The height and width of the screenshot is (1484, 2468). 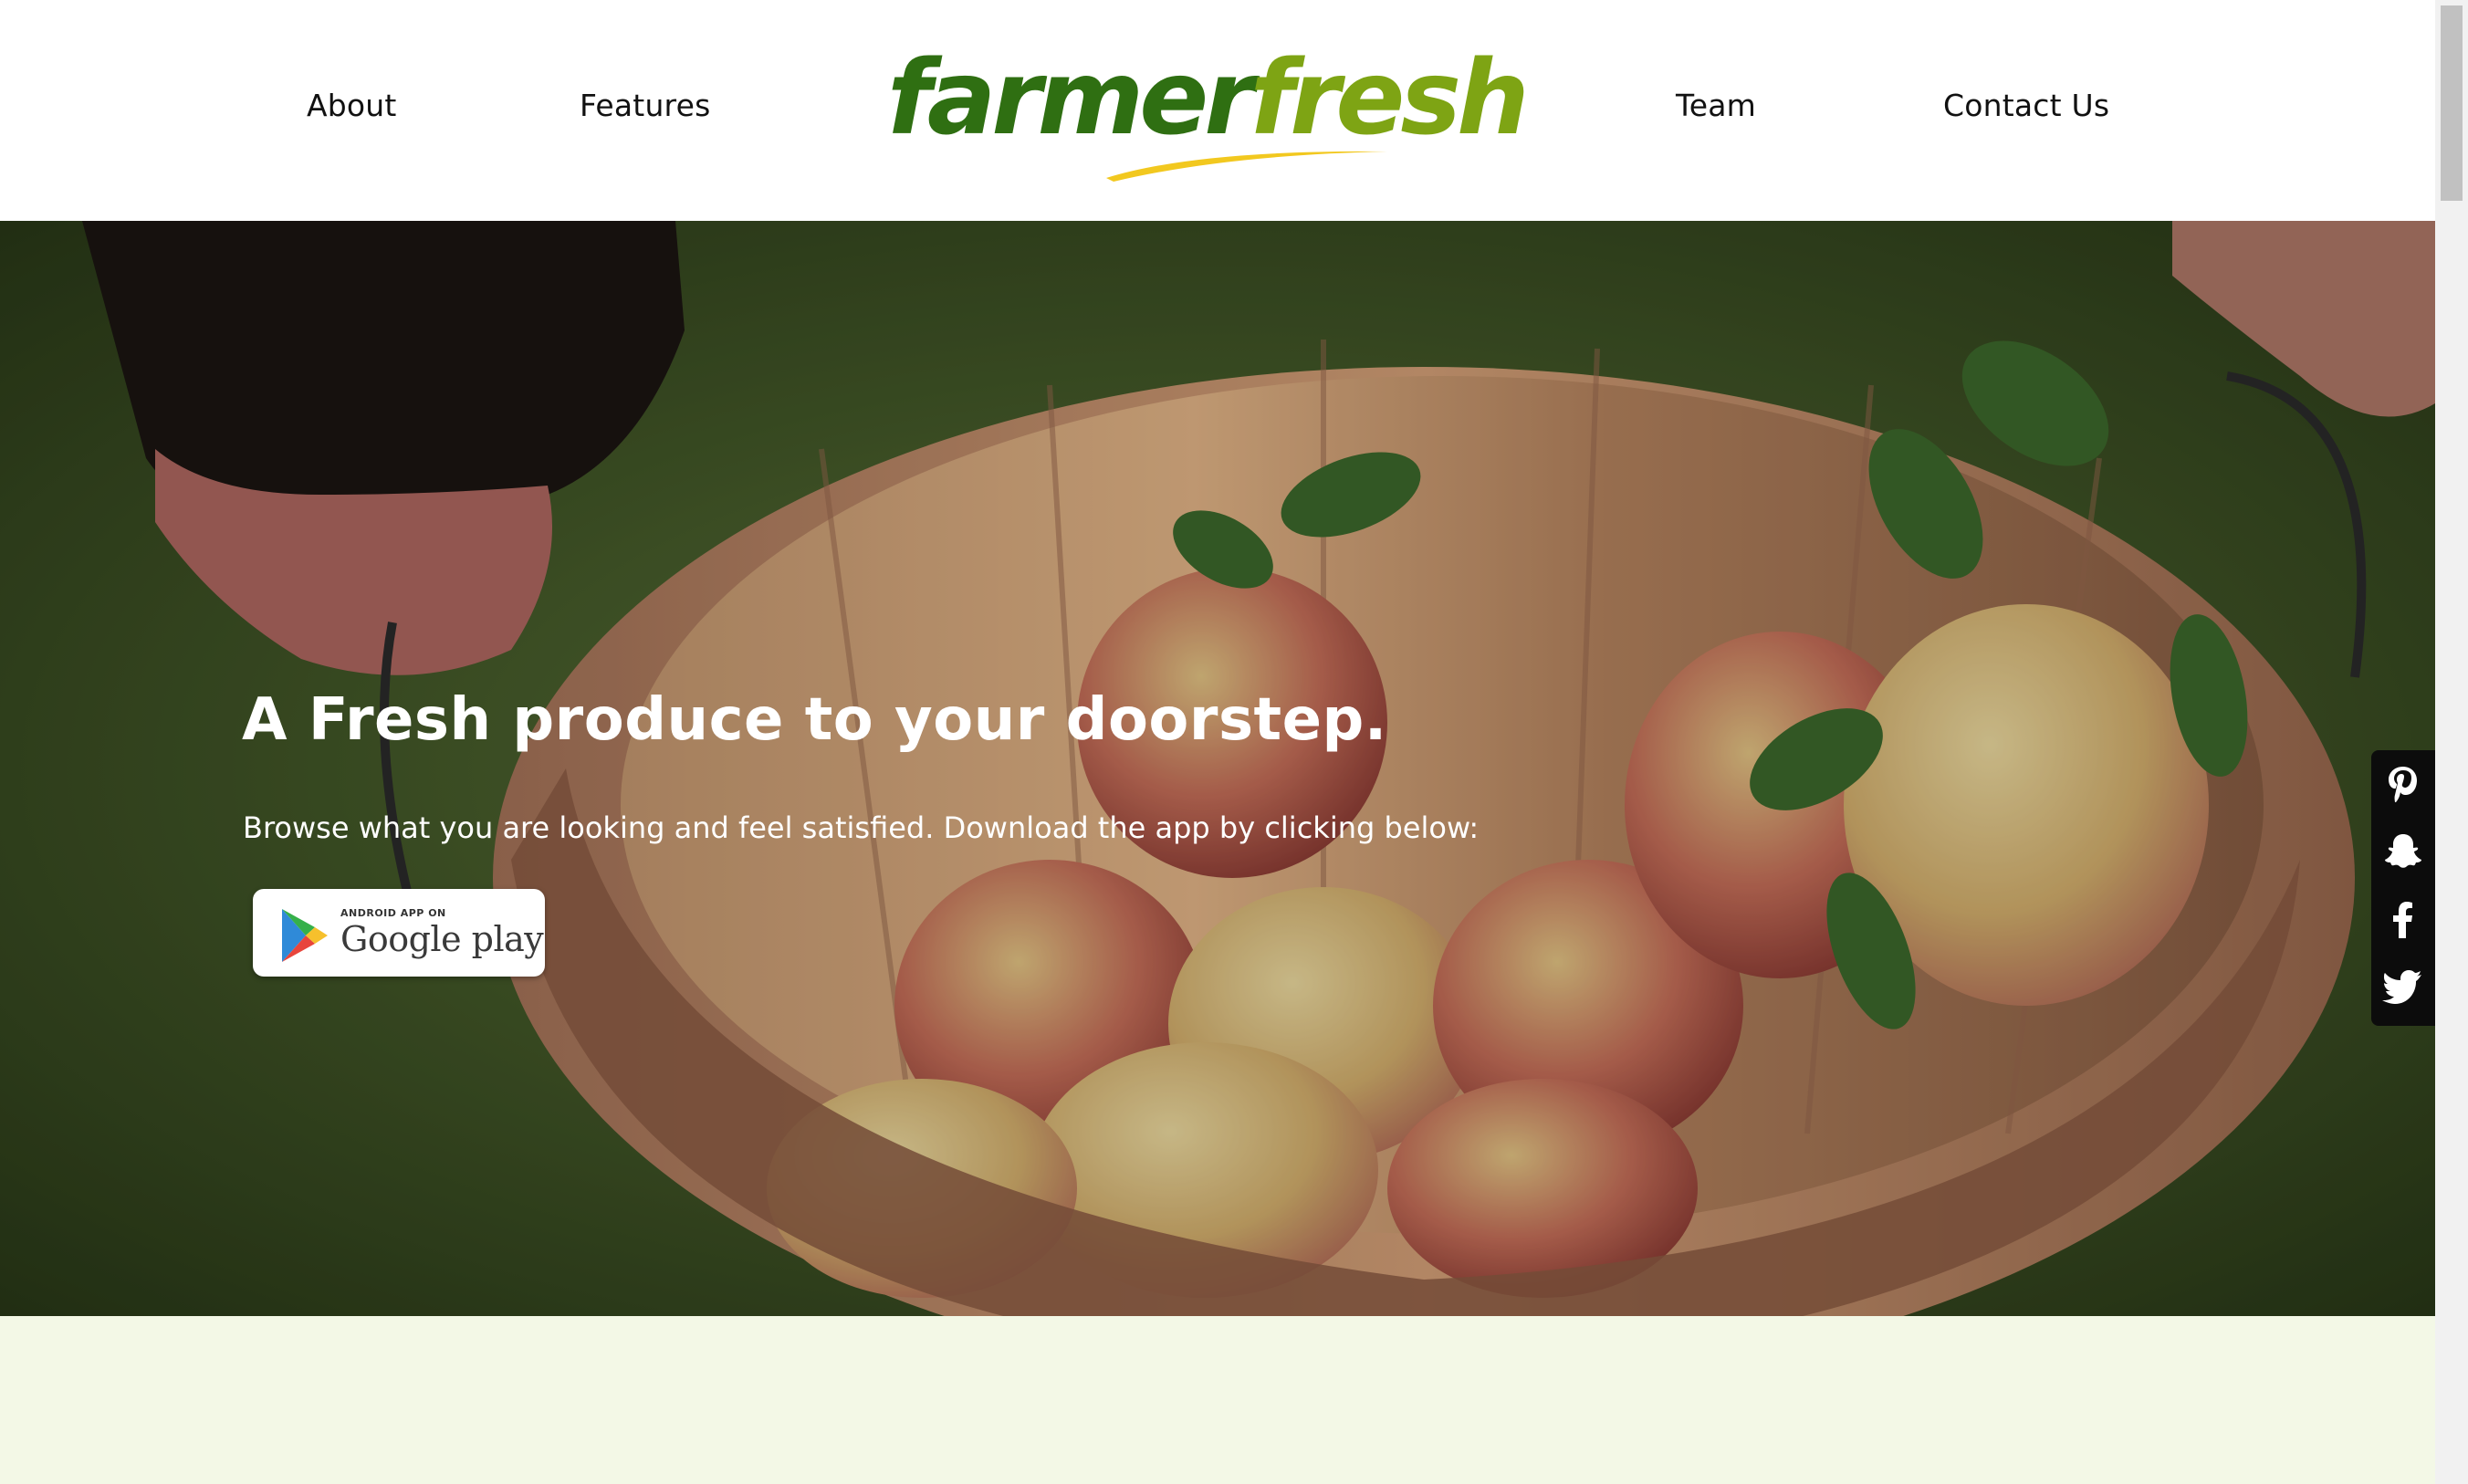 What do you see at coordinates (814, 720) in the screenshot?
I see `hero-title: A Fresh produce to your doorstep.` at bounding box center [814, 720].